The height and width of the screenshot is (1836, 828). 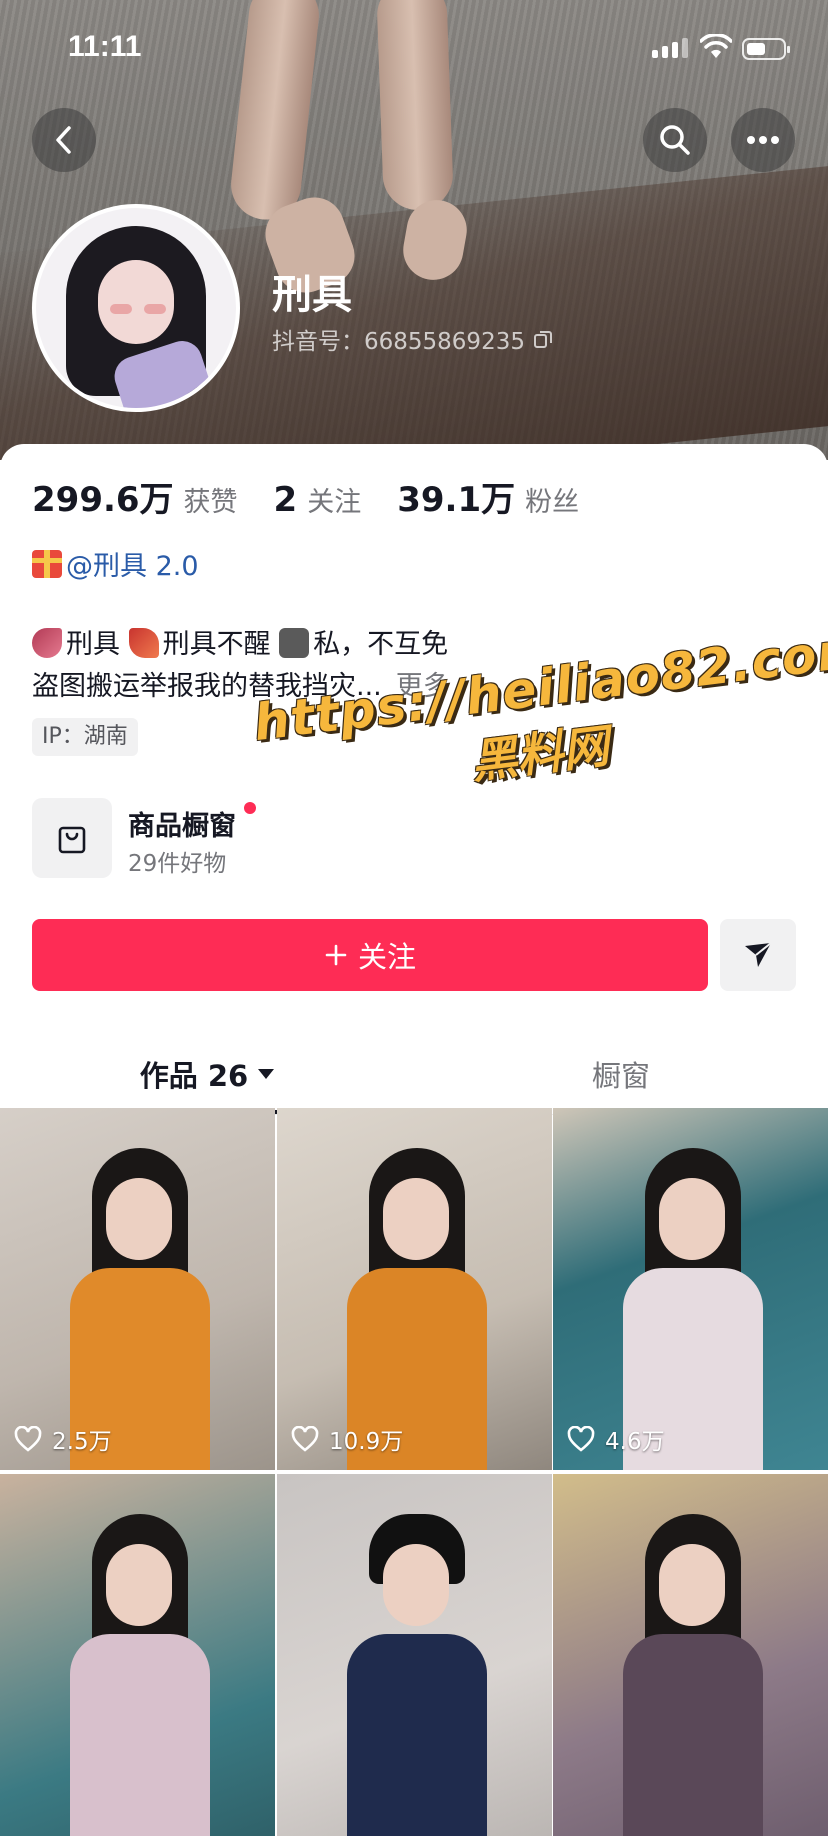 I want to click on more-icon, so click(x=763, y=140).